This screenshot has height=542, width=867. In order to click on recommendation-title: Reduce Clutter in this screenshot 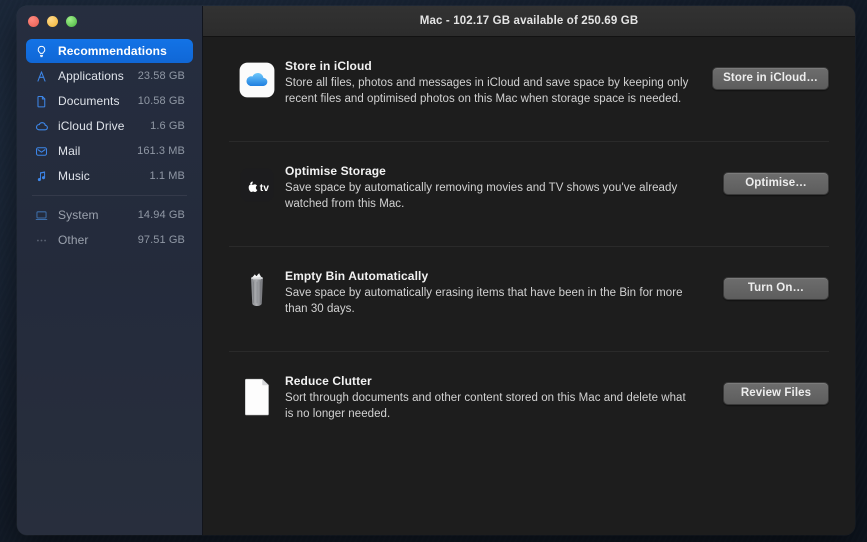, I will do `click(328, 381)`.